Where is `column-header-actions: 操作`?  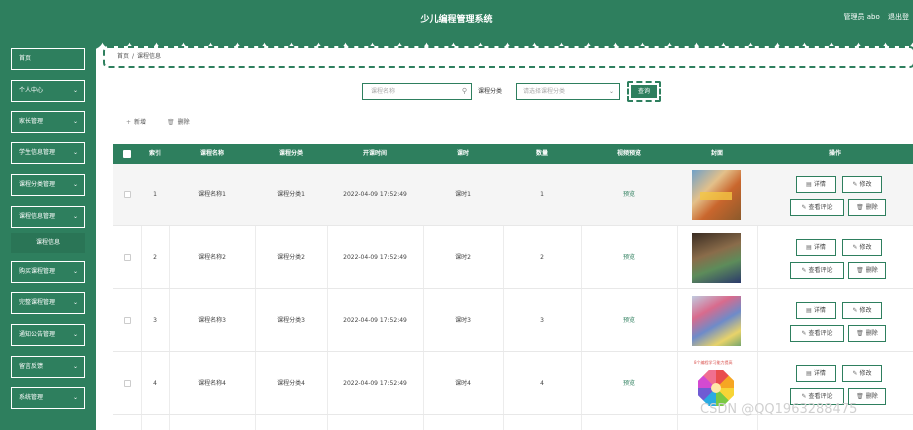
column-header-actions: 操作 is located at coordinates (834, 153).